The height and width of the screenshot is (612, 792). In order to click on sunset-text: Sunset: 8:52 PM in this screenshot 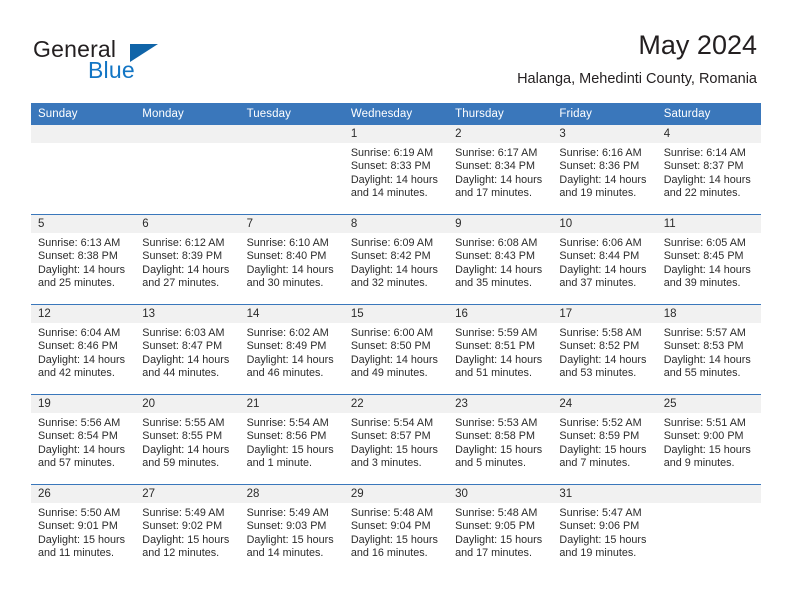, I will do `click(599, 346)`.